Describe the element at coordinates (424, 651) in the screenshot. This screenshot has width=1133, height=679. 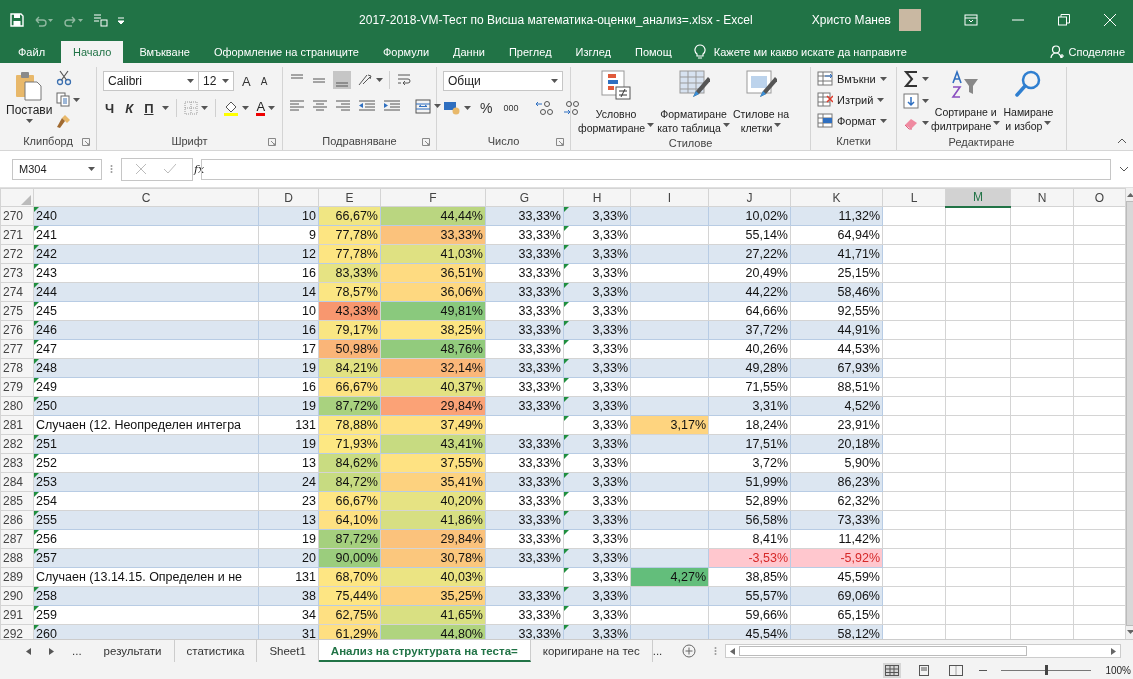
I see `sheet-tab: Анализ на структурата на теста=` at that location.